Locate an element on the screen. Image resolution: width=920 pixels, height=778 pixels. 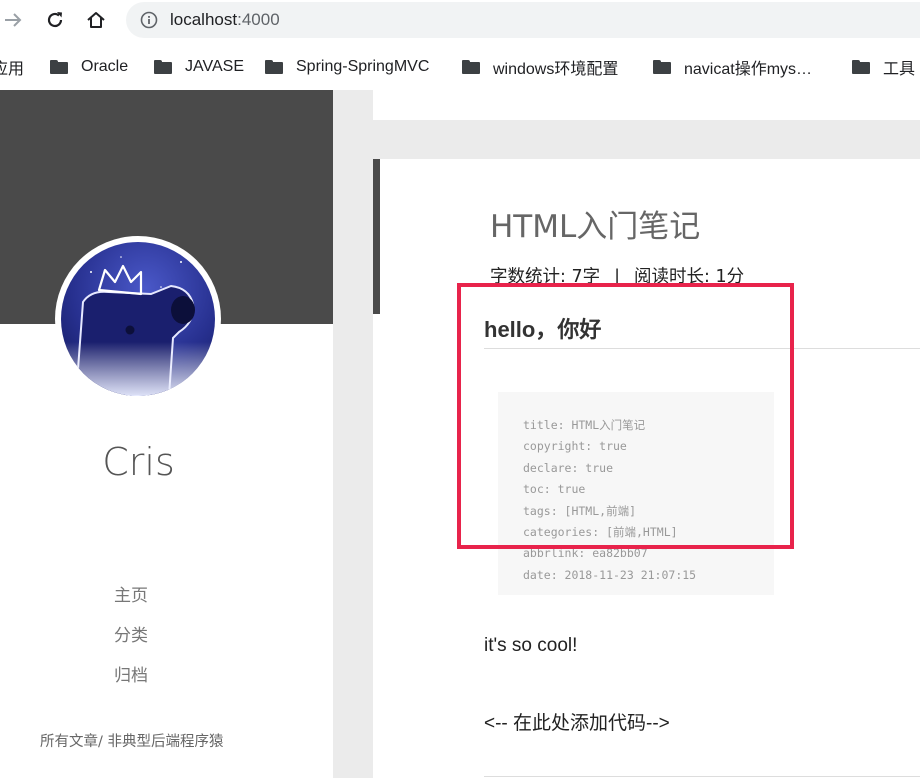
reload-icon is located at coordinates (55, 20).